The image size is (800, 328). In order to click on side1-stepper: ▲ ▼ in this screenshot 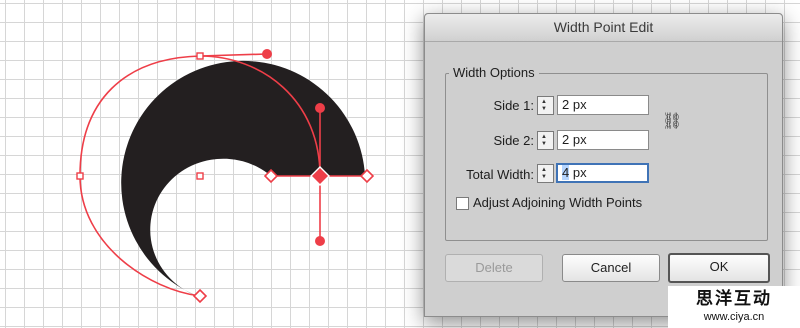, I will do `click(545, 105)`.